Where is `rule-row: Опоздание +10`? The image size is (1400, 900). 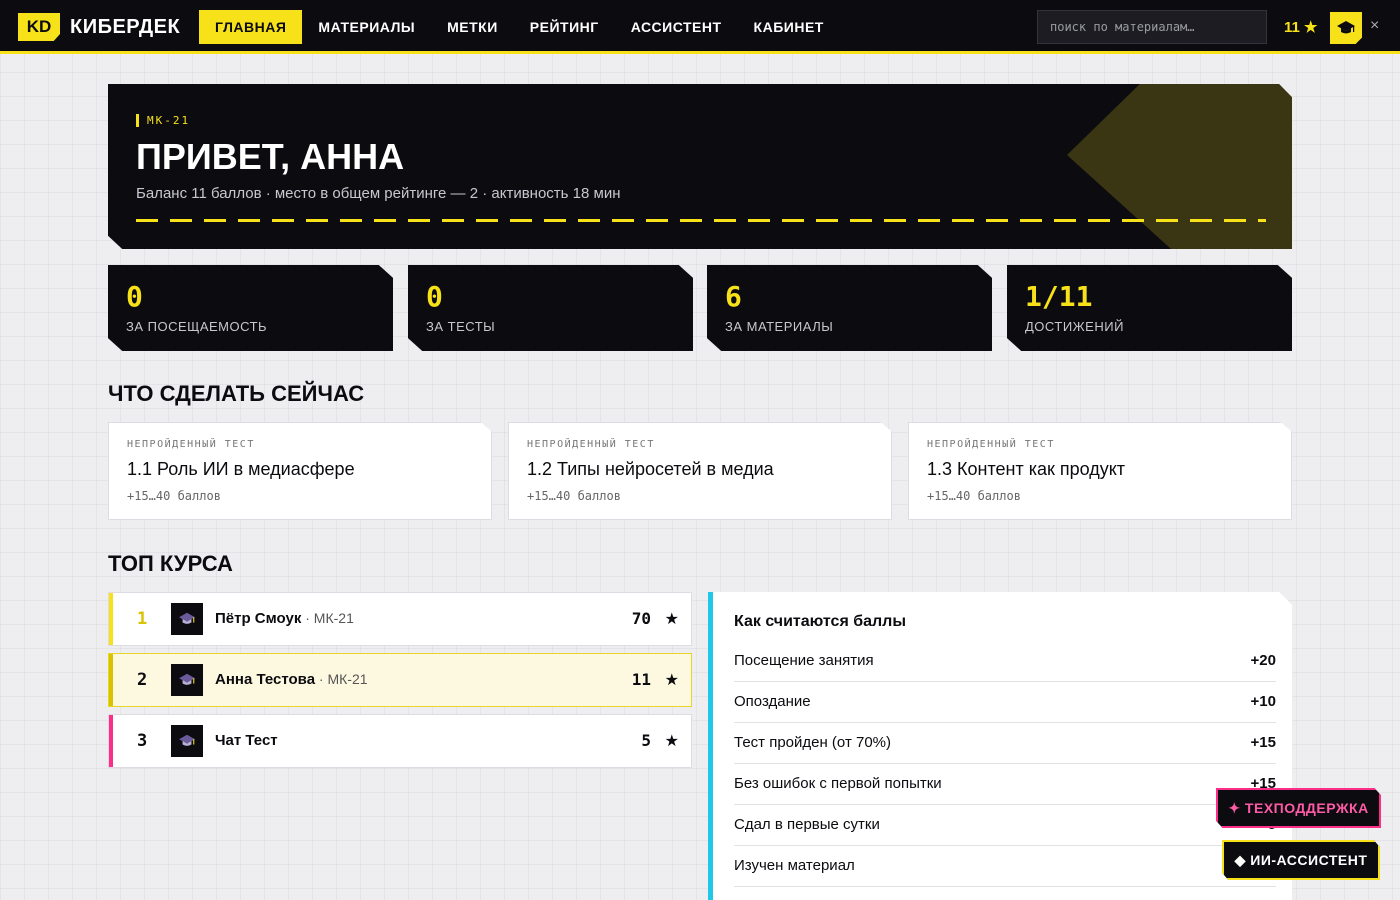
rule-row: Опоздание +10 is located at coordinates (1005, 702).